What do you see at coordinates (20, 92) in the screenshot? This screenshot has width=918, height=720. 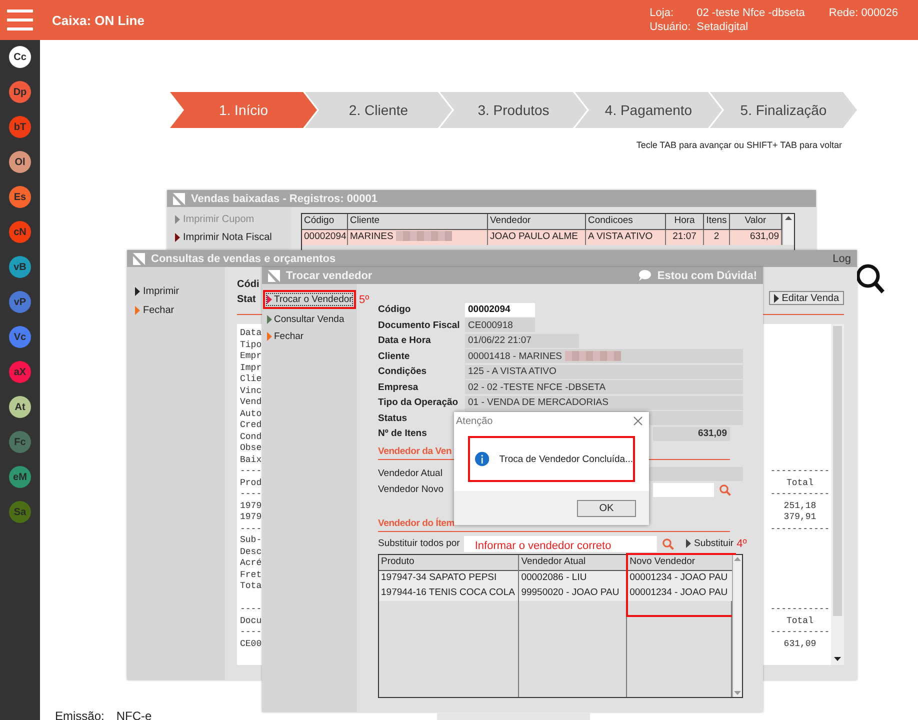 I see `app-shortcut: Dp` at bounding box center [20, 92].